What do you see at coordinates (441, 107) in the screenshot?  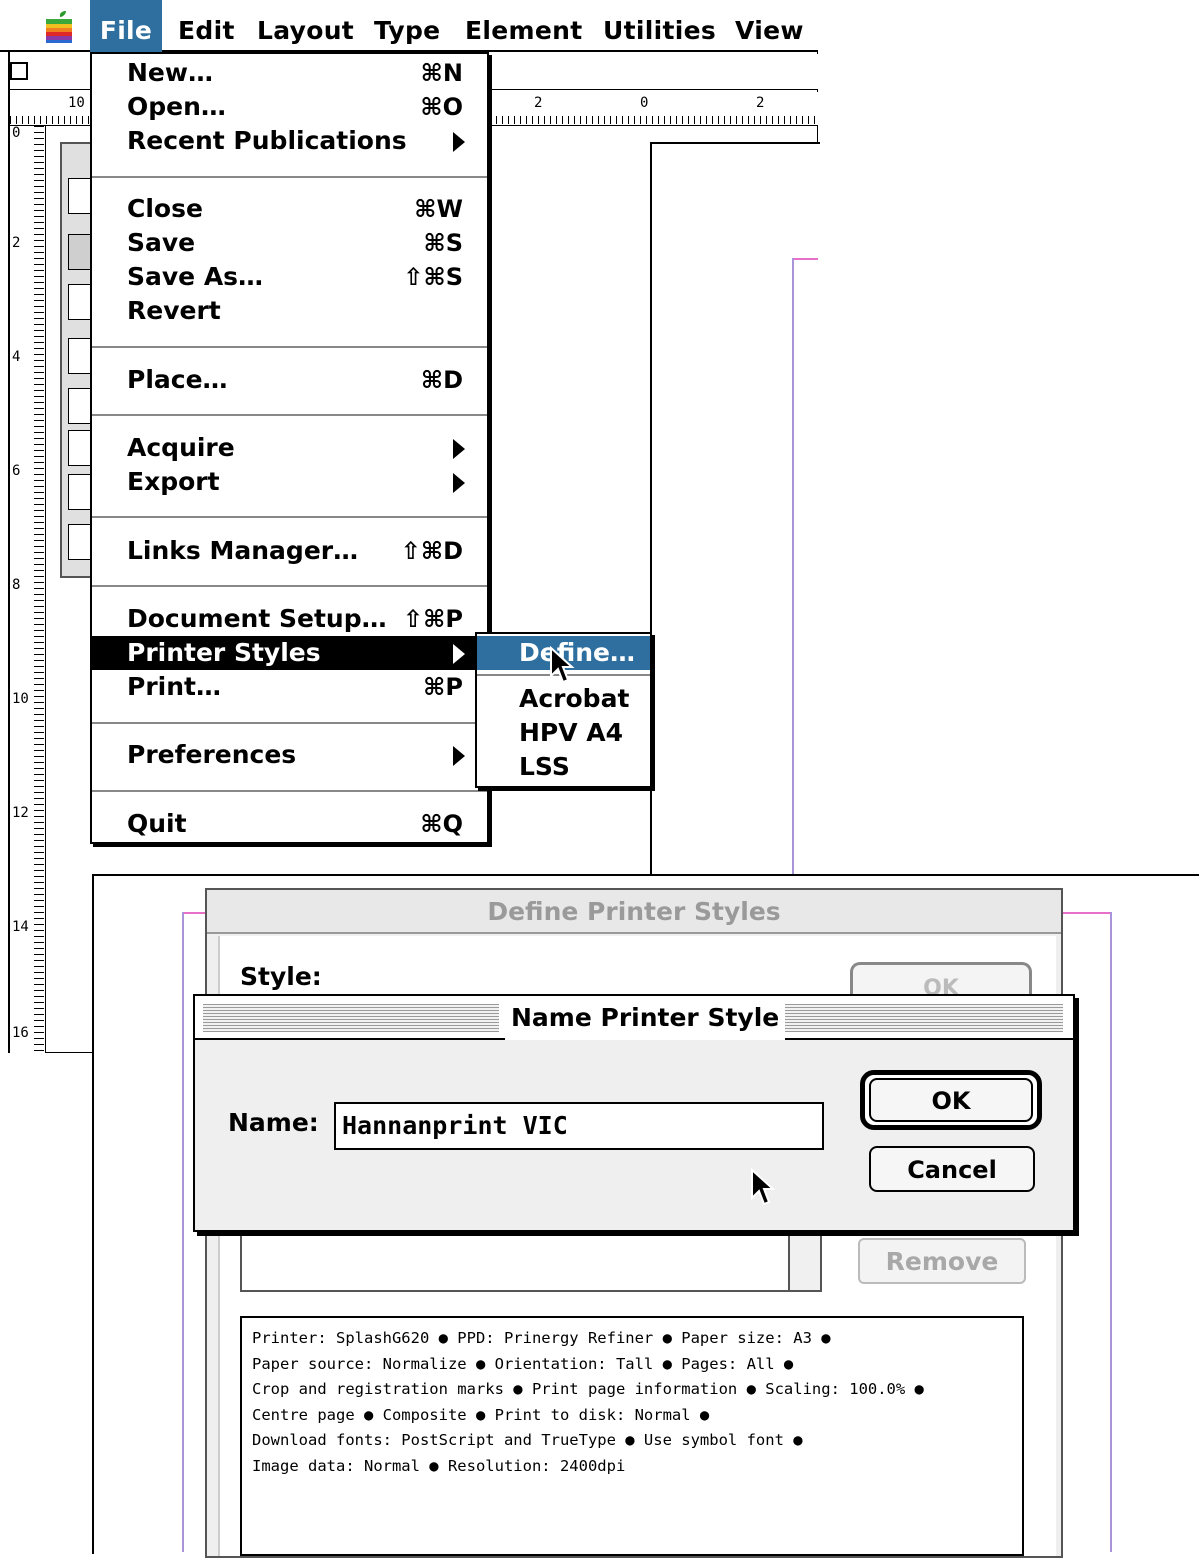 I see `shortcut-label: ⌘O` at bounding box center [441, 107].